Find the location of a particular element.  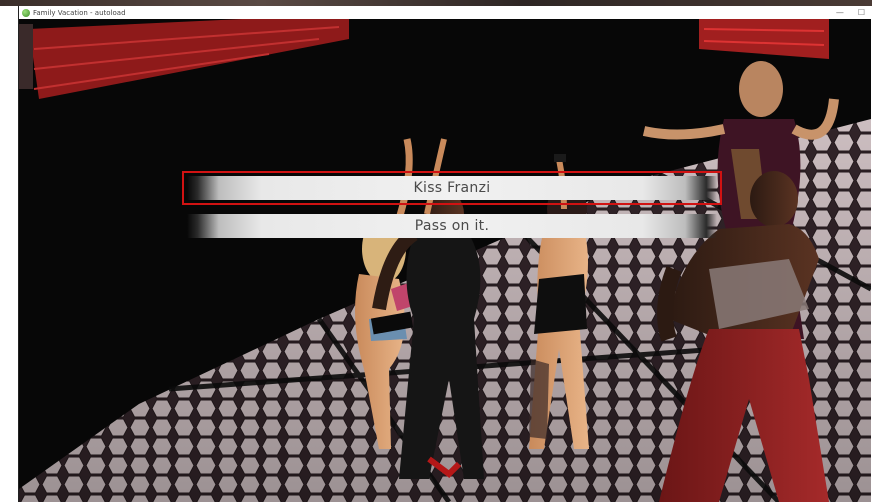

maximize-button: ☐ is located at coordinates (861, 12).